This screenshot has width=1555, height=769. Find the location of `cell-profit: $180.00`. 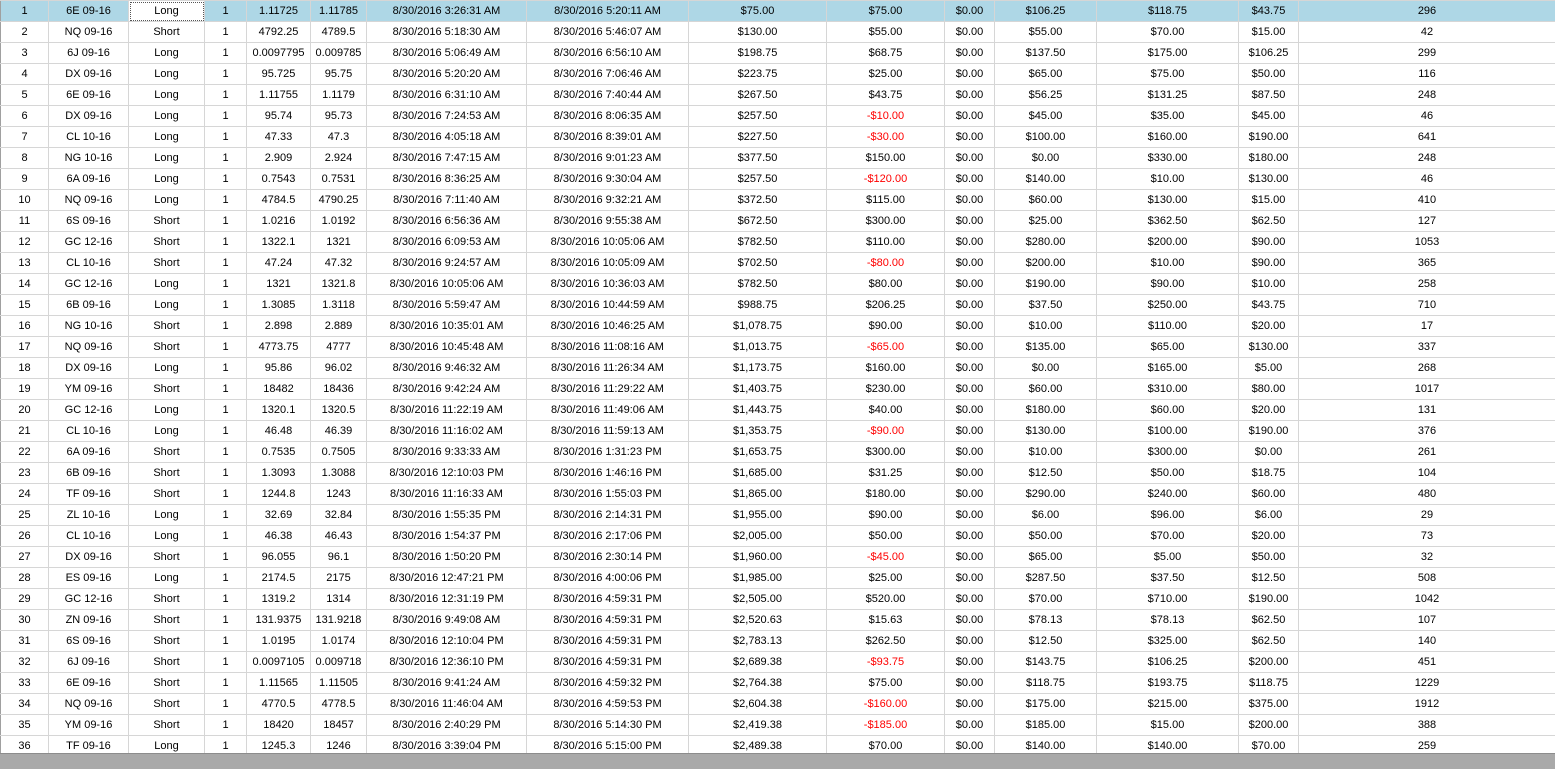

cell-profit: $180.00 is located at coordinates (885, 494).